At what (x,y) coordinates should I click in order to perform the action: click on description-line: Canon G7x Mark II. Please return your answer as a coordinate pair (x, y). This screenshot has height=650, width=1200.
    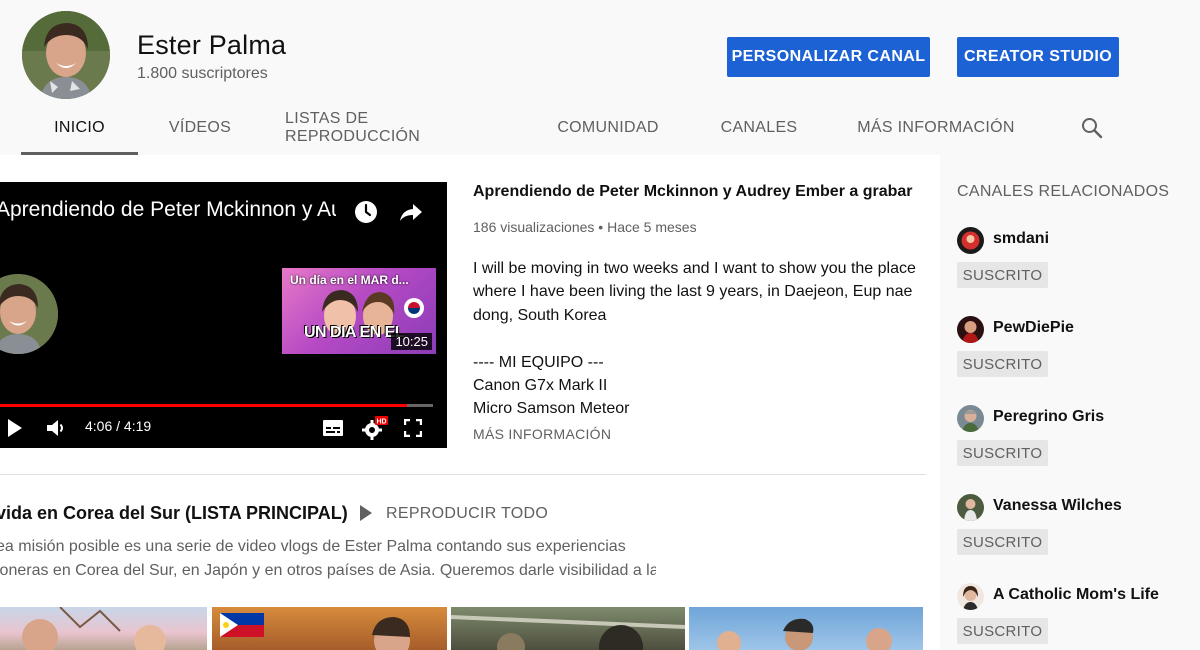
    Looking at the image, I should click on (540, 385).